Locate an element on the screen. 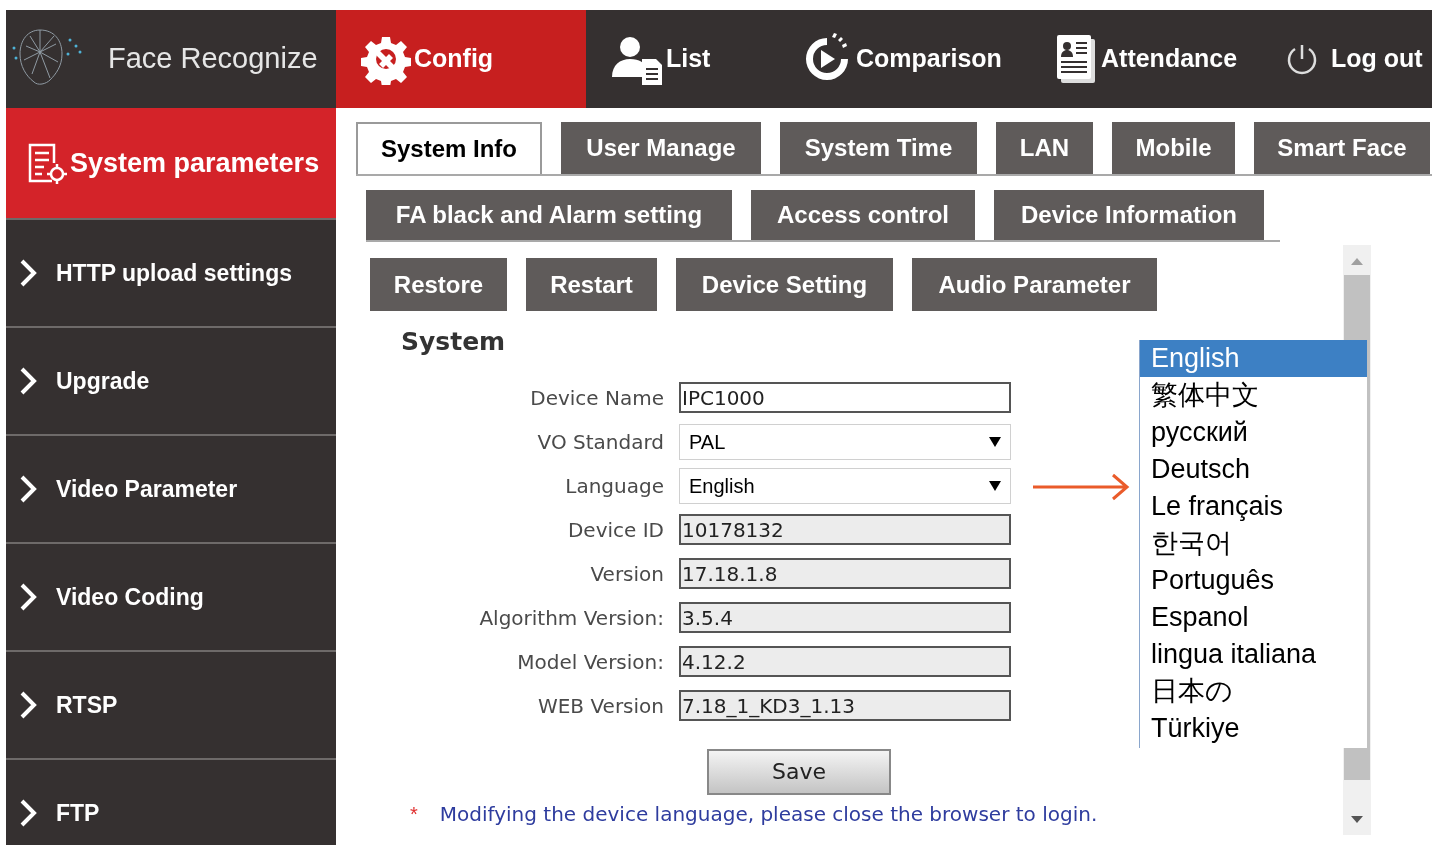  tab: Mobile is located at coordinates (1173, 148).